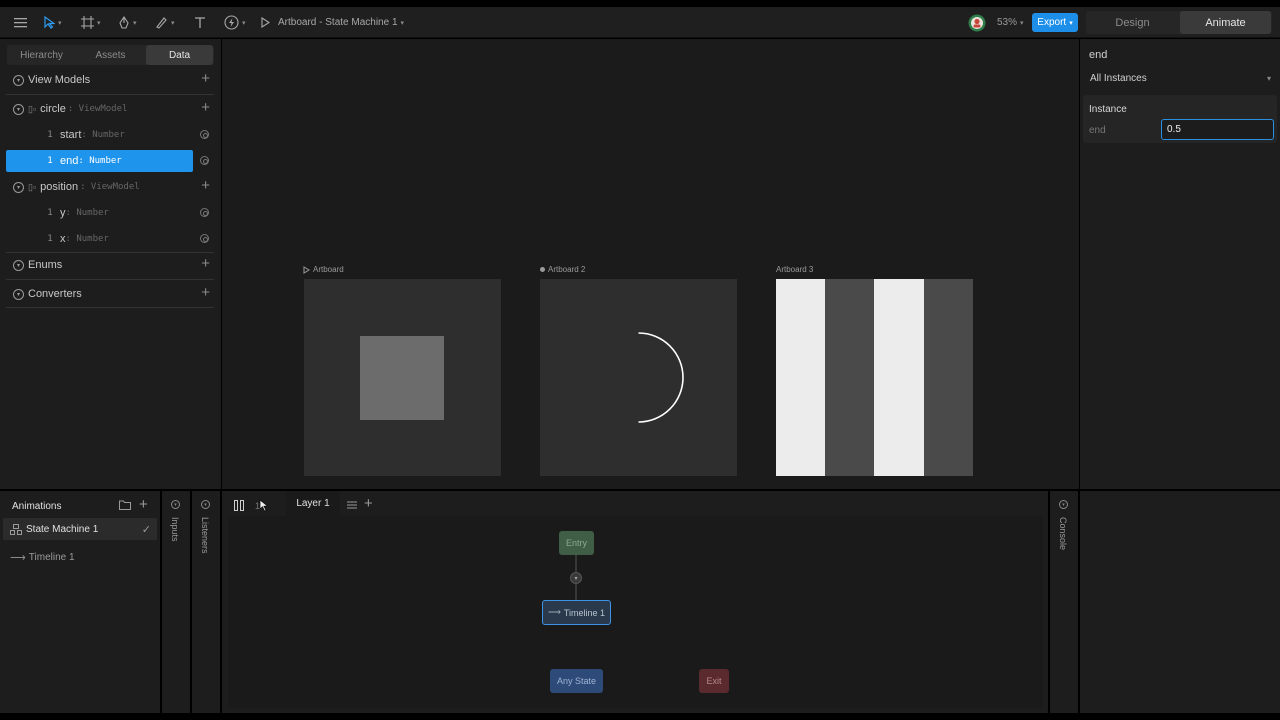 The image size is (1280, 720). I want to click on converters-label: Converters, so click(55, 294).